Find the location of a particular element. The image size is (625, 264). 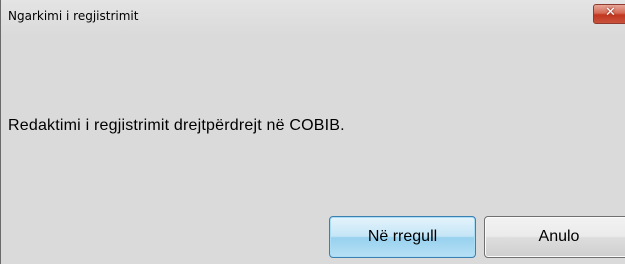

close-button: ✕ is located at coordinates (609, 14).